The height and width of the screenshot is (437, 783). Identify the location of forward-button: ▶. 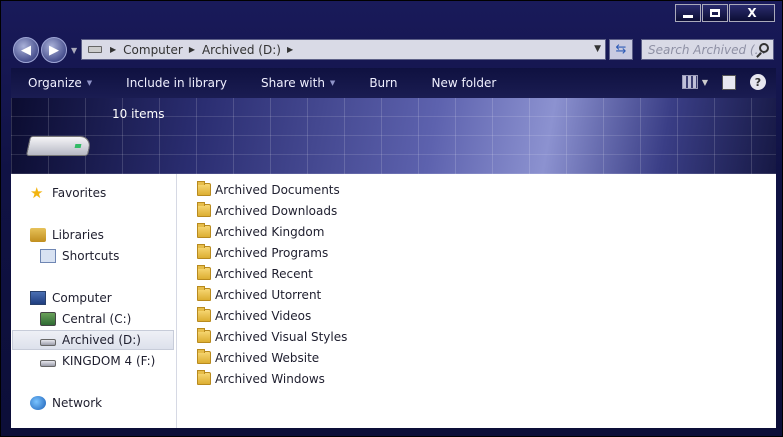
(54, 50).